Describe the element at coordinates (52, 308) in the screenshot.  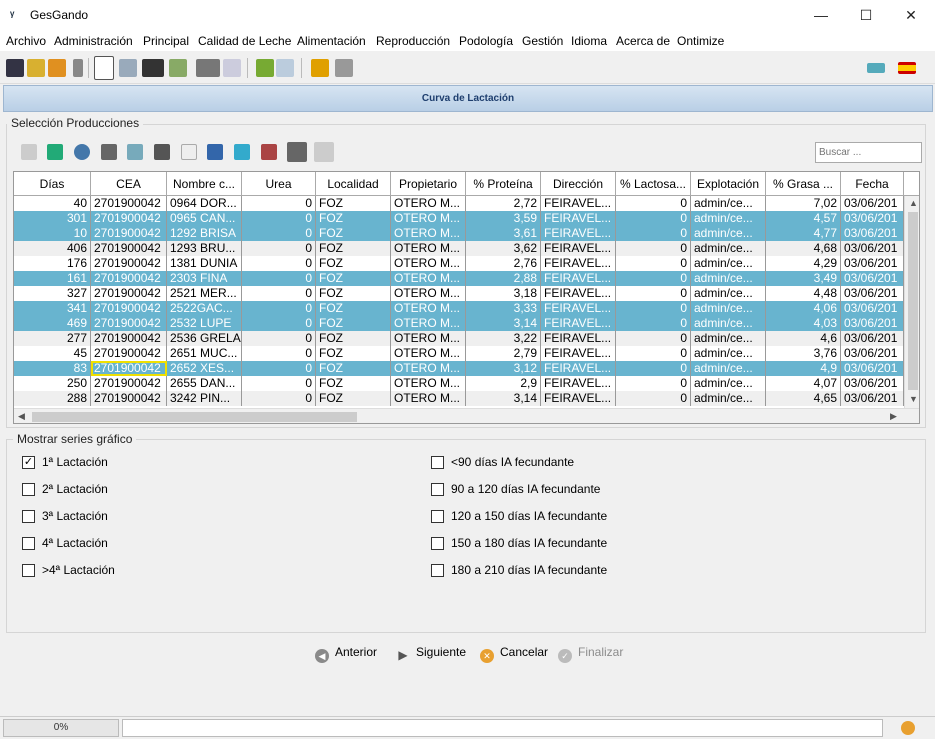
I see `table-cell: 341` at that location.